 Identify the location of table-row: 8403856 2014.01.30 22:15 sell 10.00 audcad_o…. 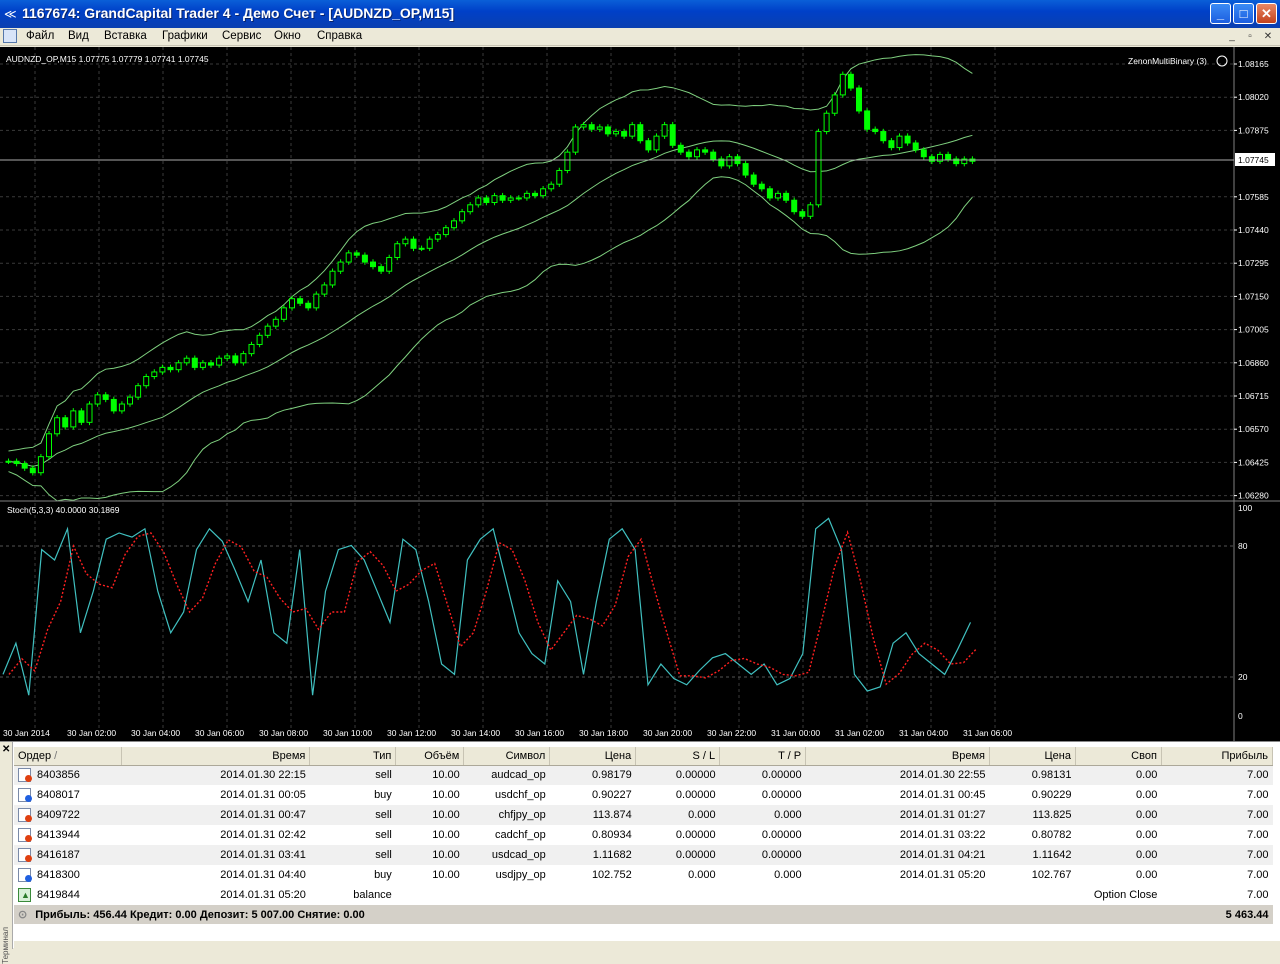
(643, 775).